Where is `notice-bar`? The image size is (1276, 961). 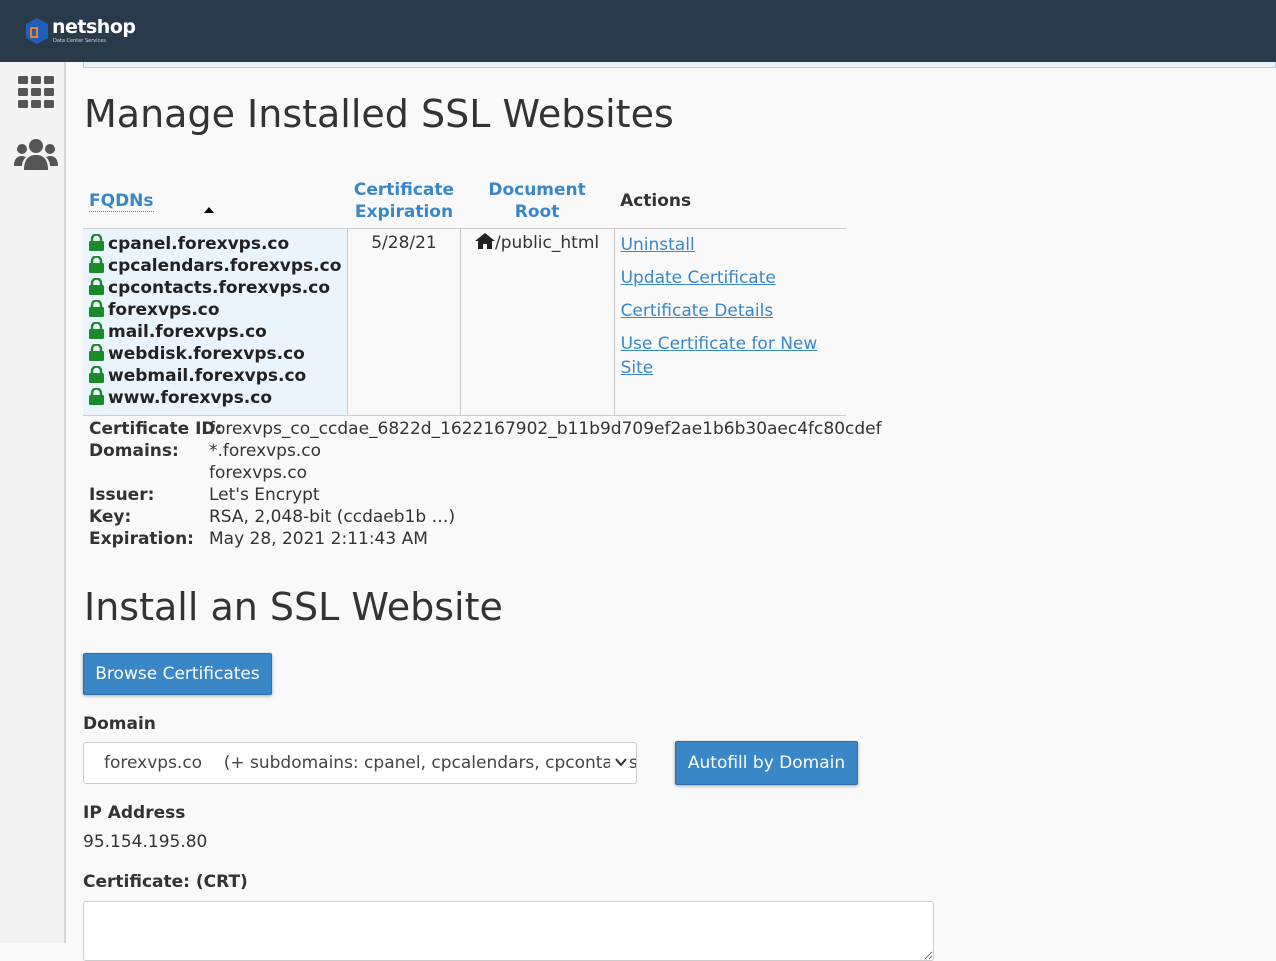
notice-bar is located at coordinates (679, 65).